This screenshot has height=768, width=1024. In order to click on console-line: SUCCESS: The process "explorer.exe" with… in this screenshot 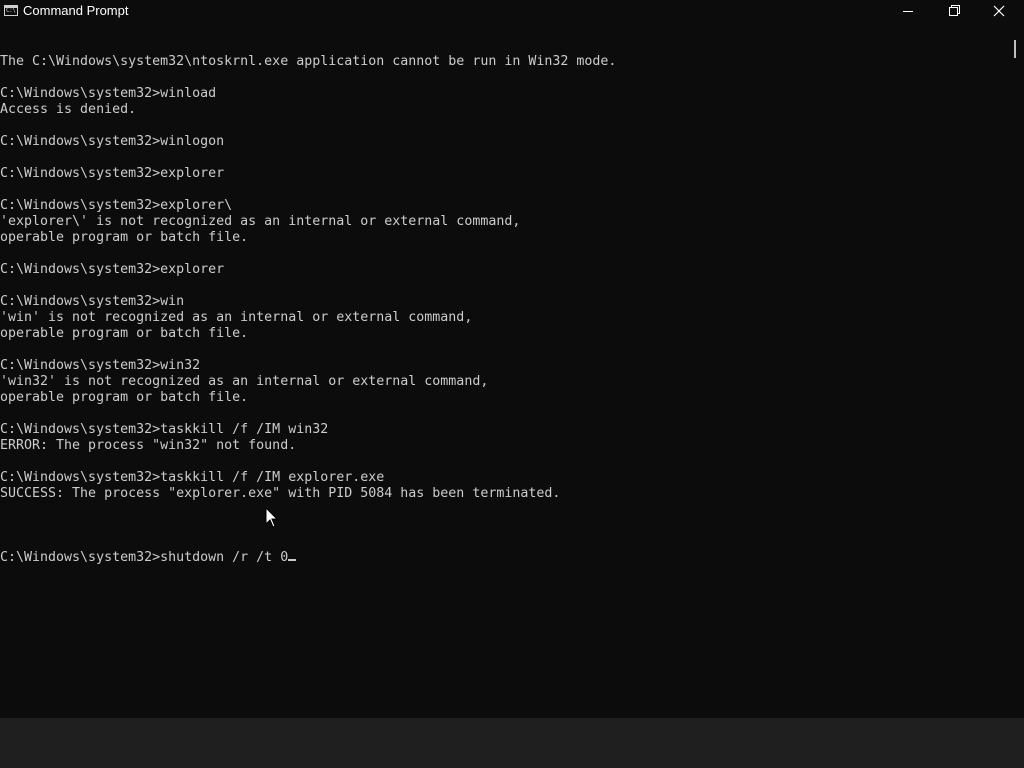, I will do `click(280, 493)`.